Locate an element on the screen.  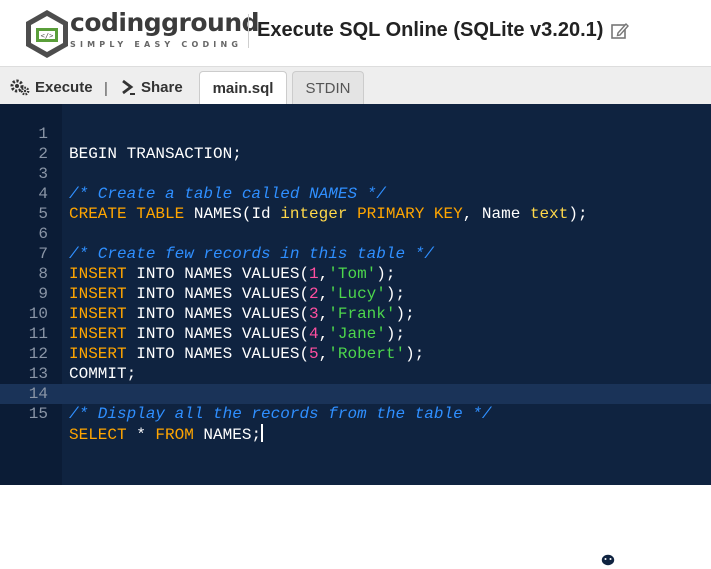
code-line: 5 is located at coordinates (355, 203).